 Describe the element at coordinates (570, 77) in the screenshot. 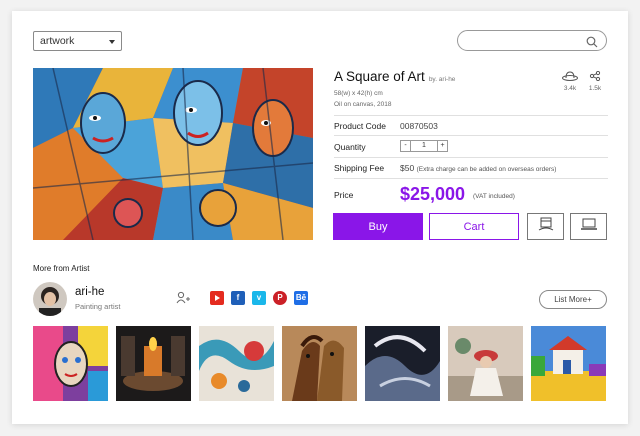

I see `hat-icon` at that location.